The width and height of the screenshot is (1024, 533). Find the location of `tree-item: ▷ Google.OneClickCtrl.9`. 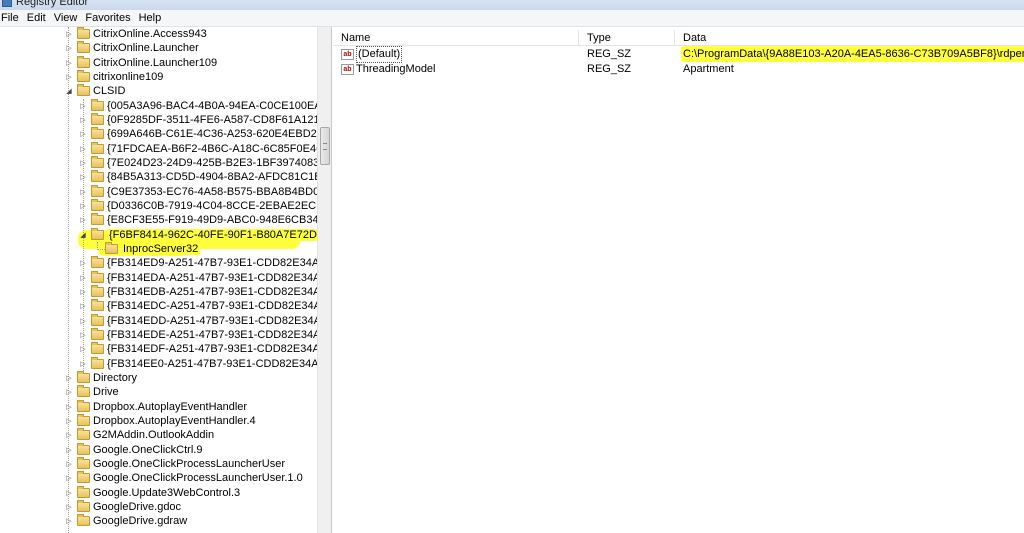

tree-item: ▷ Google.OneClickCtrl.9 is located at coordinates (133, 449).